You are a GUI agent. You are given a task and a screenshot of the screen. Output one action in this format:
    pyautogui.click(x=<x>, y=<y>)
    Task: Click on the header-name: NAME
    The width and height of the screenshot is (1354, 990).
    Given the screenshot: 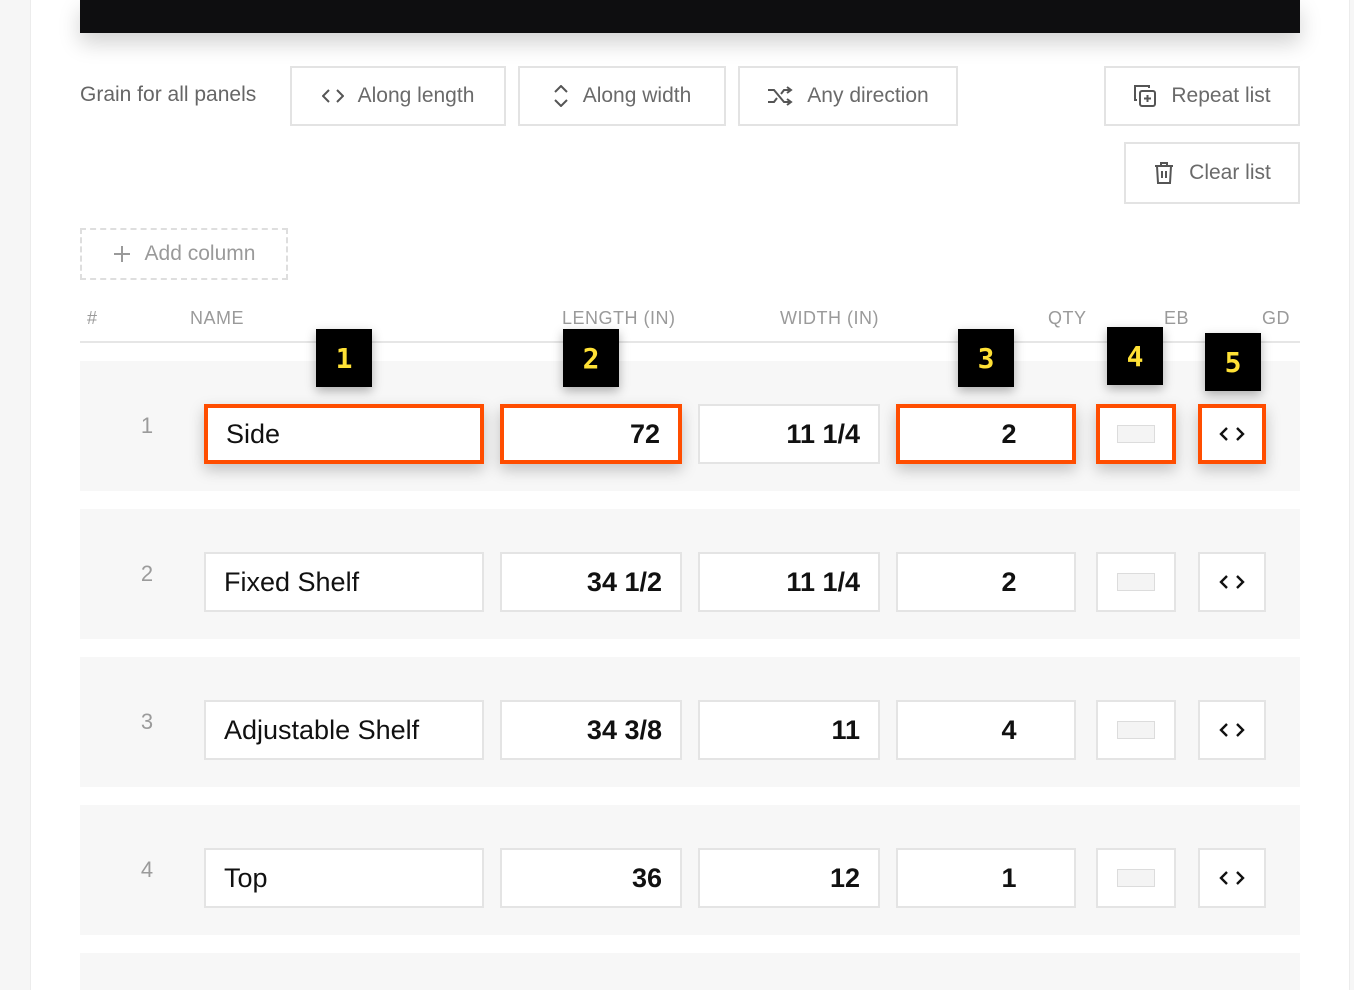 What is the action you would take?
    pyautogui.click(x=217, y=318)
    